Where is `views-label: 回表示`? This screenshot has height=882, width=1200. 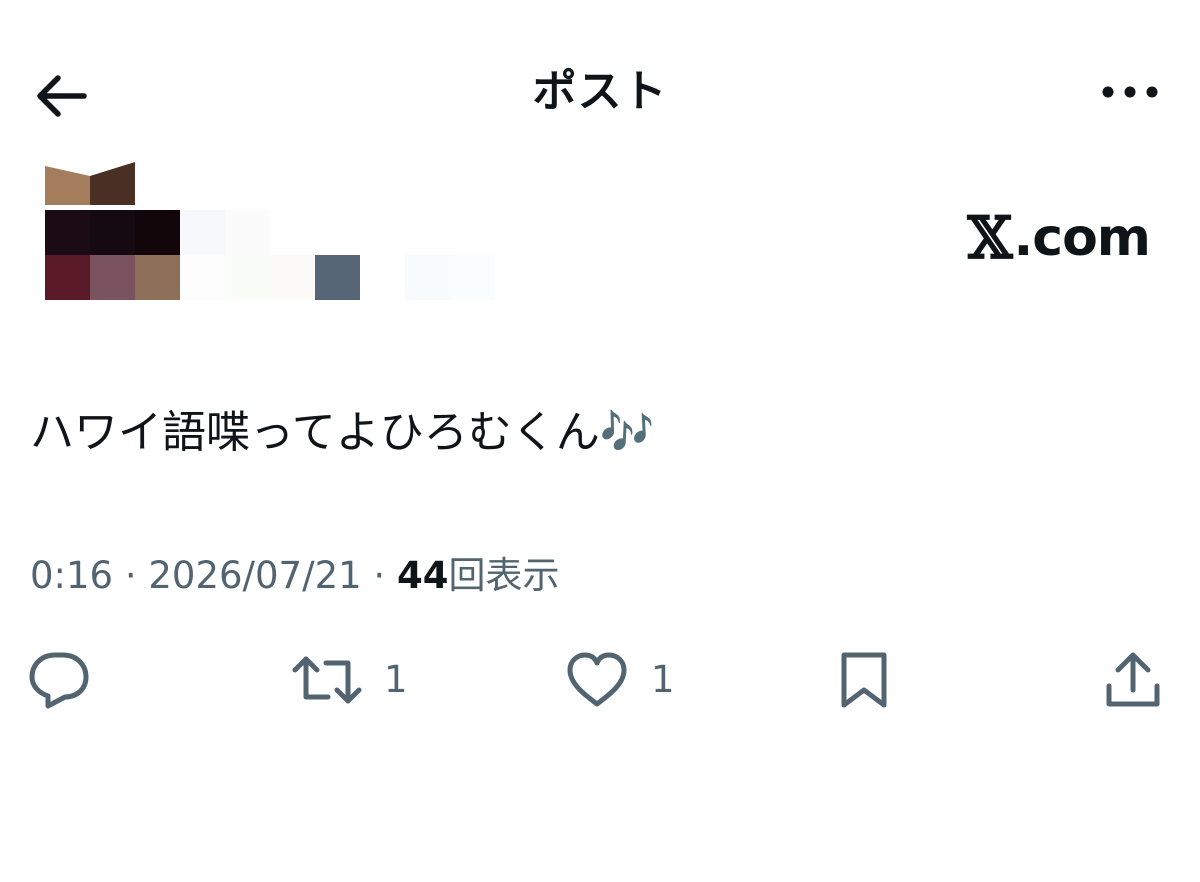 views-label: 回表示 is located at coordinates (504, 575).